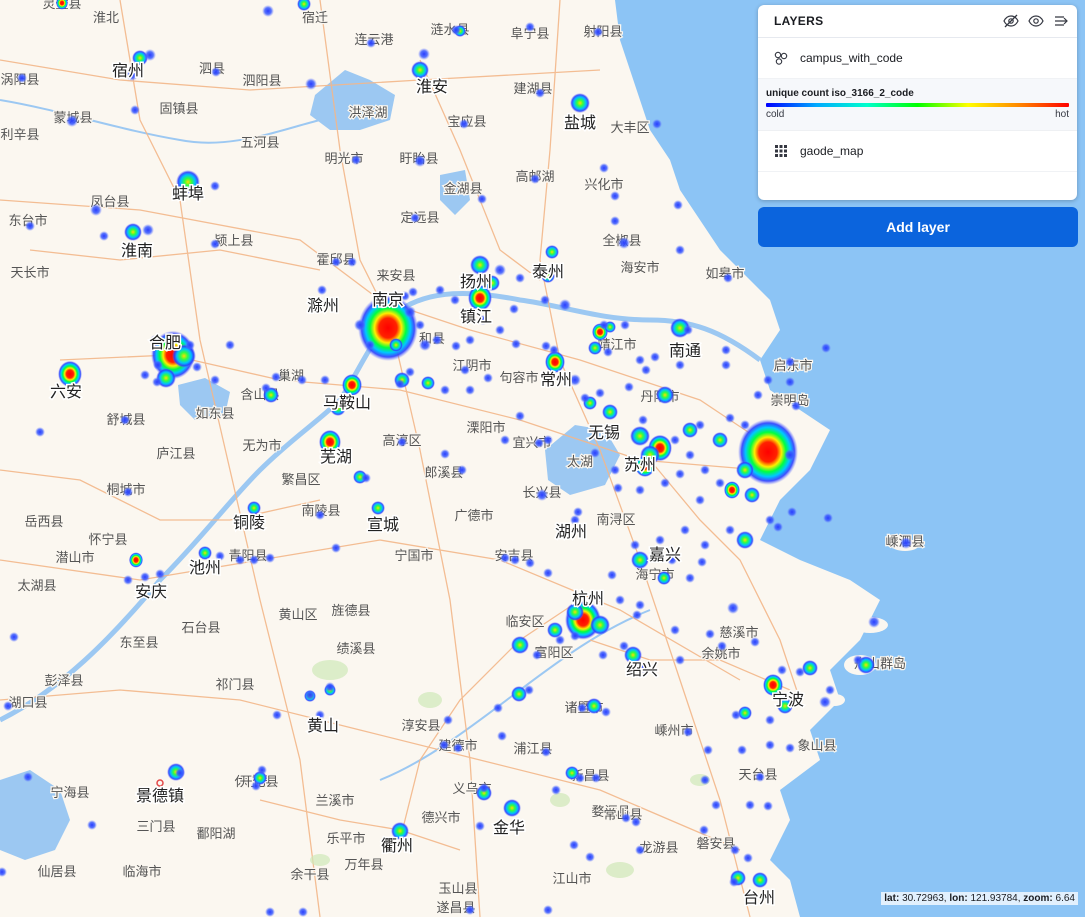 The height and width of the screenshot is (917, 1085). What do you see at coordinates (799, 21) in the screenshot?
I see `layers-title: LAYERS` at bounding box center [799, 21].